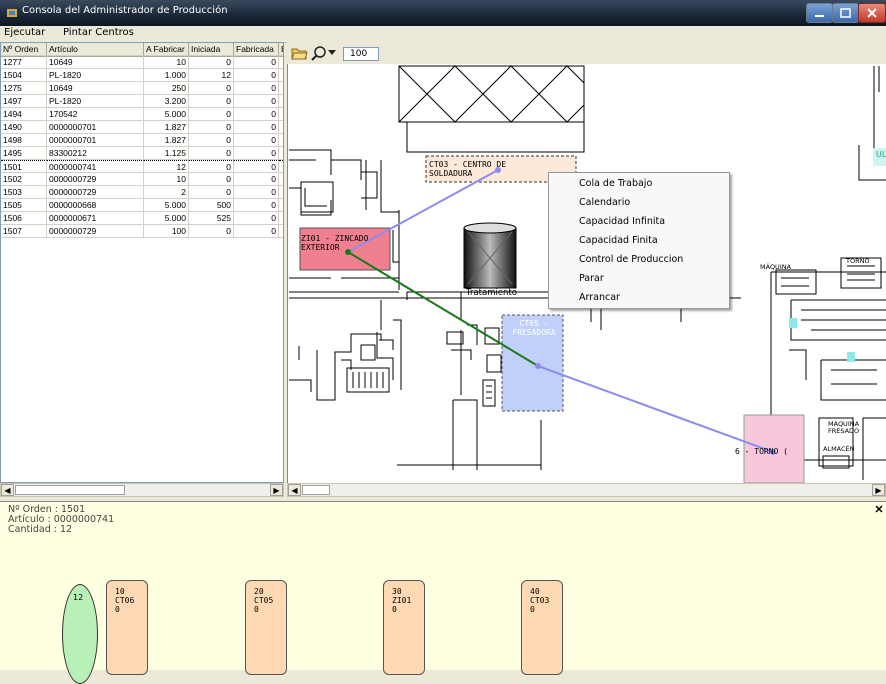 This screenshot has width=886, height=684. Describe the element at coordinates (319, 53) in the screenshot. I see `zoom-icon` at that location.